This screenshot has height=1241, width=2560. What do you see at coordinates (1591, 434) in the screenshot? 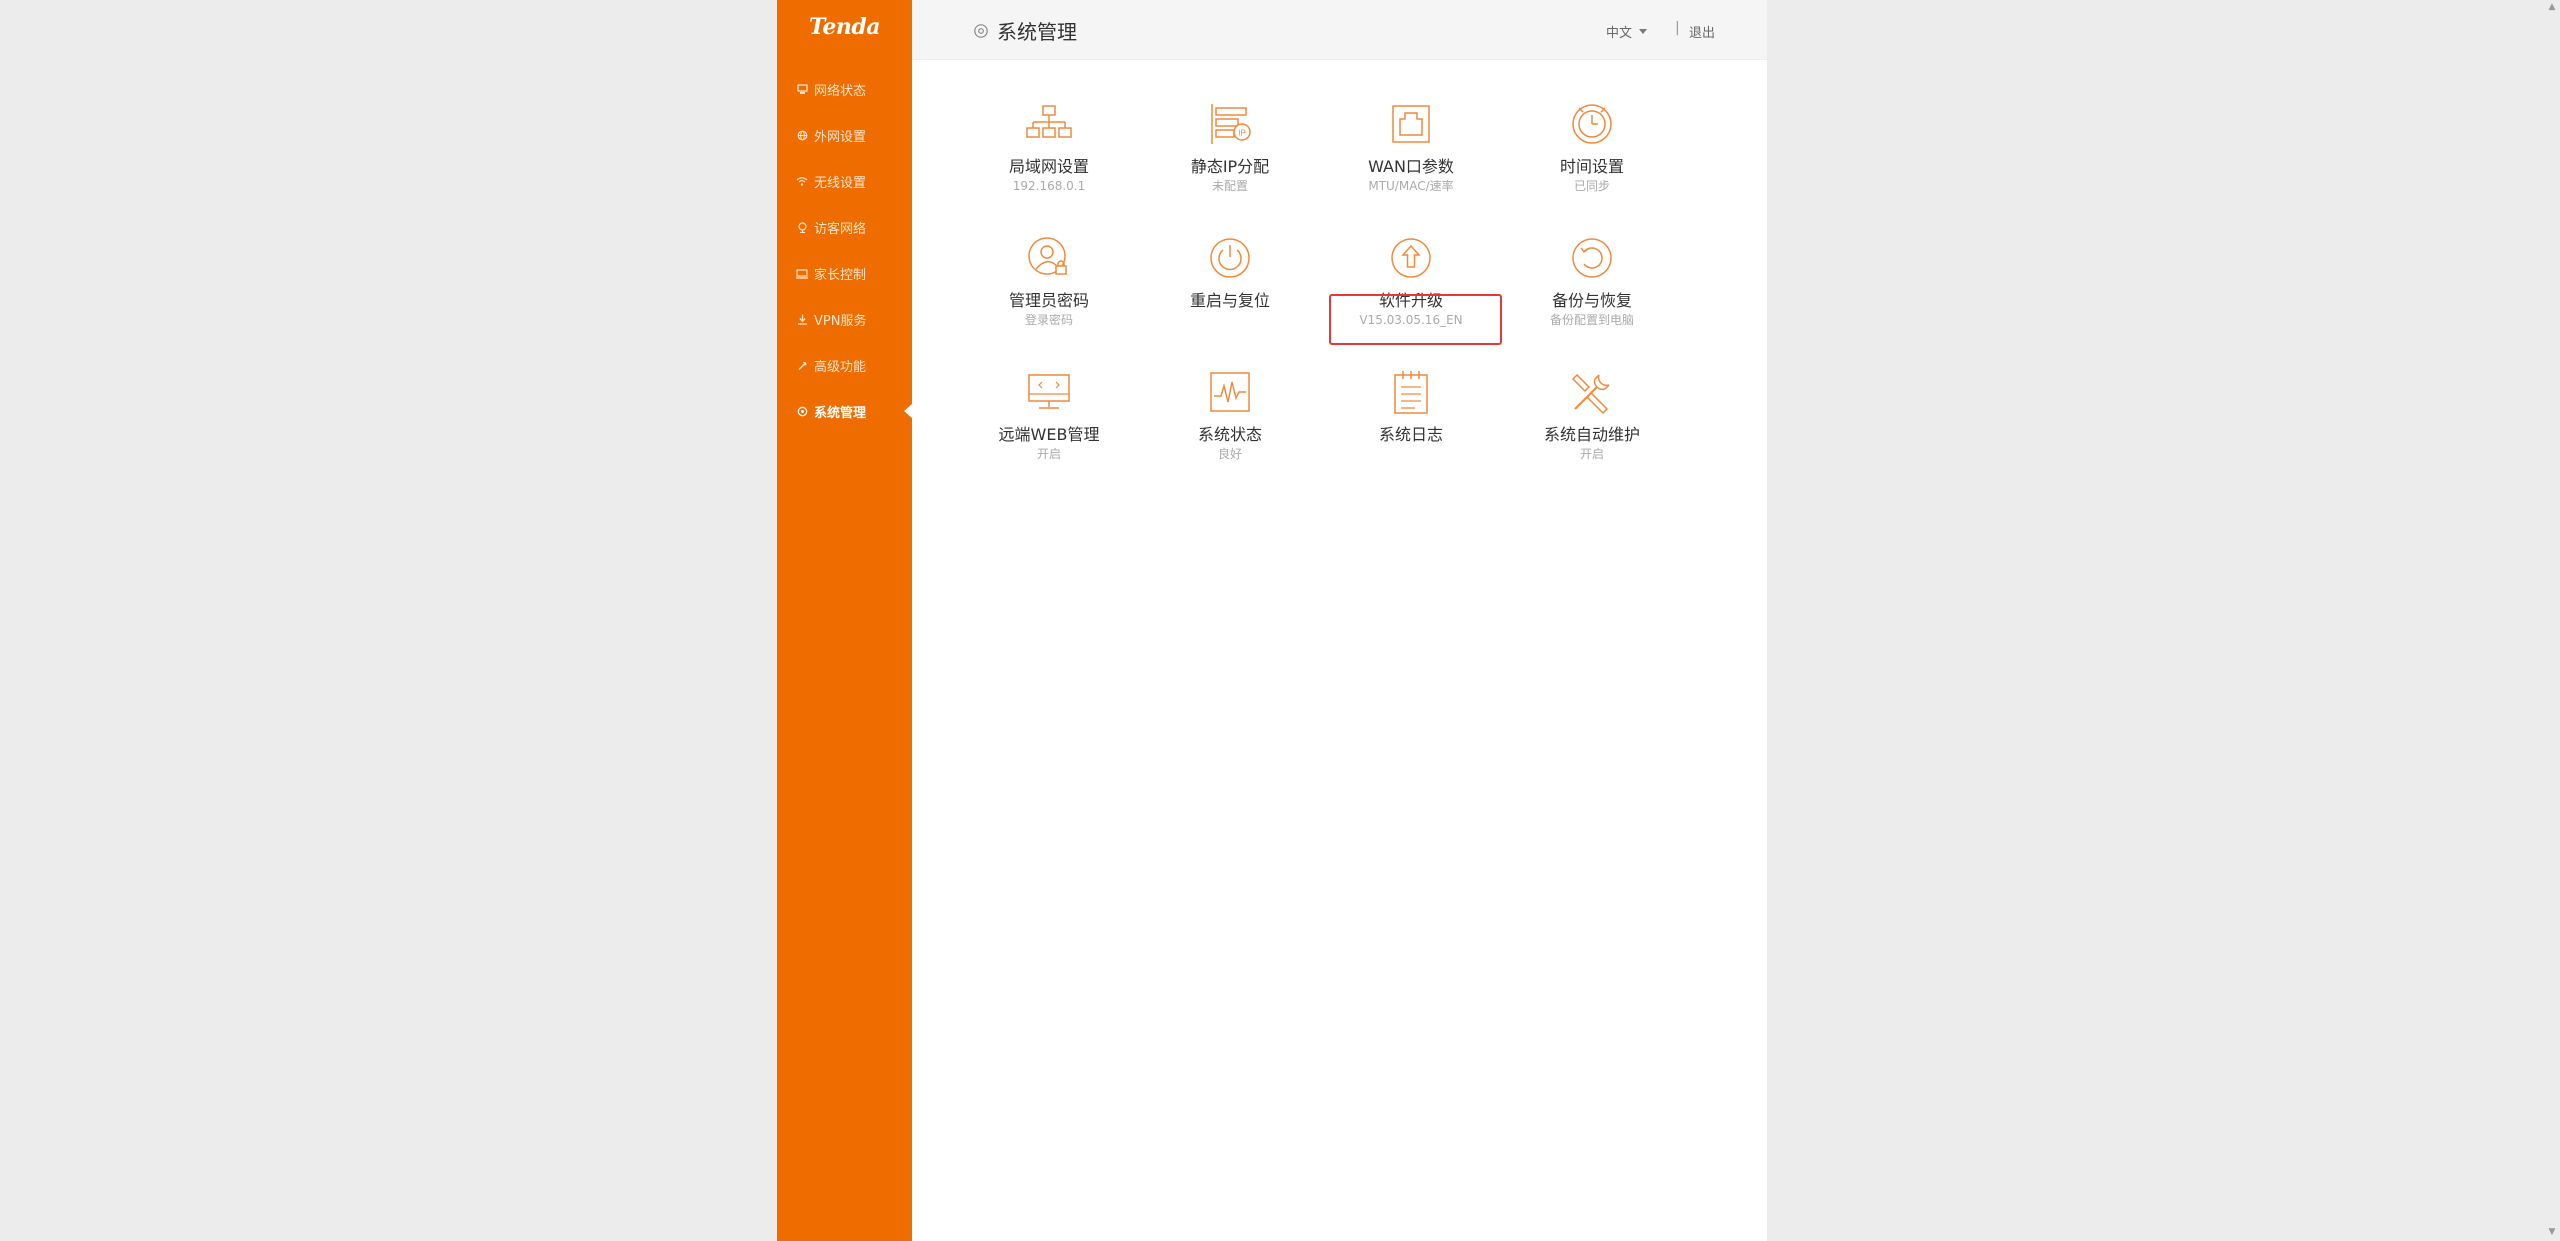
I see `tile-label: 系统自动维护` at bounding box center [1591, 434].